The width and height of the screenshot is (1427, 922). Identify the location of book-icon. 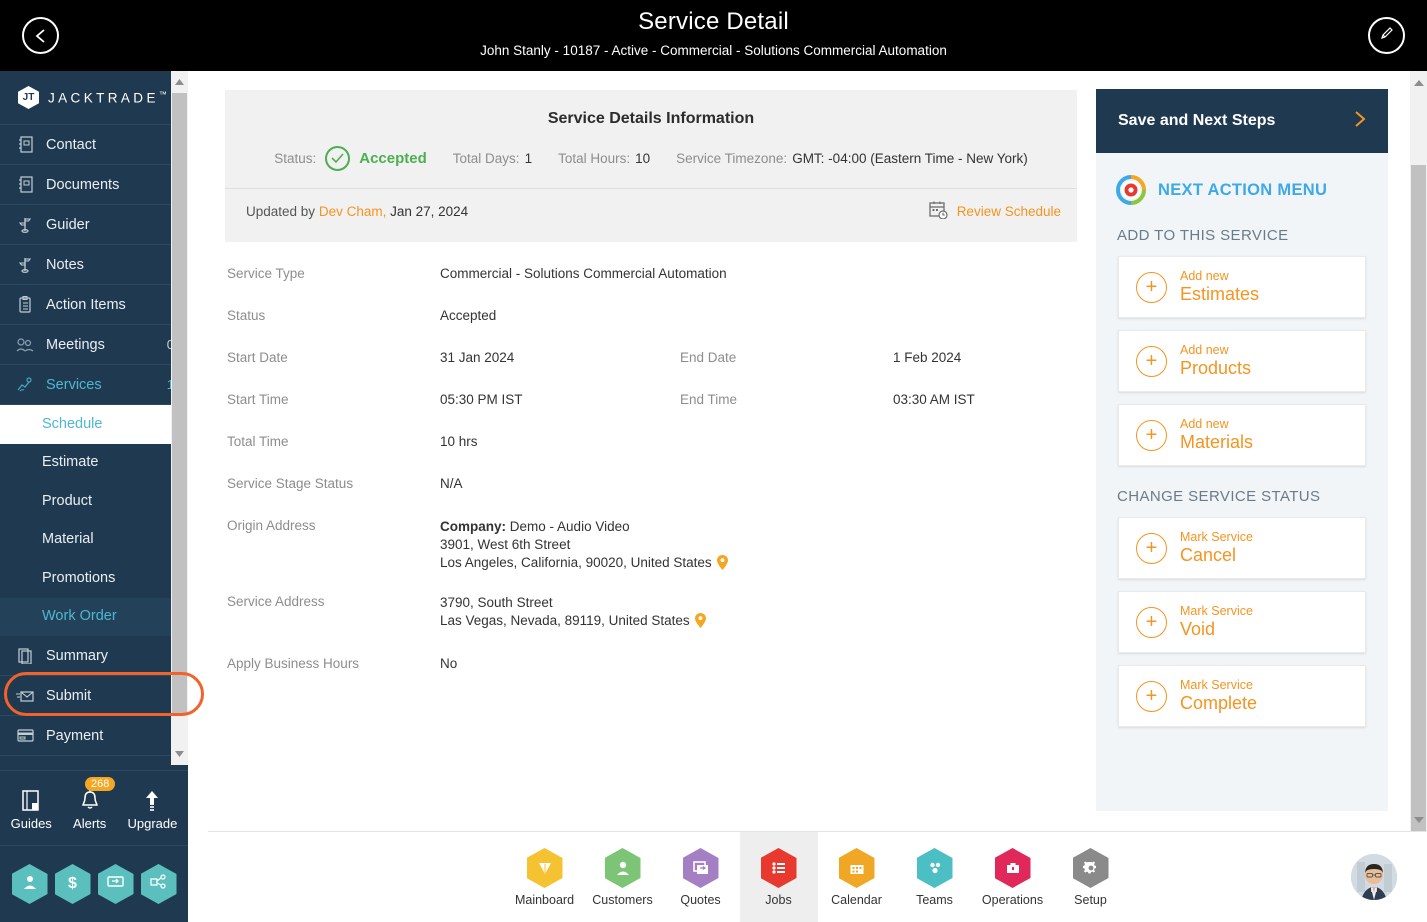
(31, 799).